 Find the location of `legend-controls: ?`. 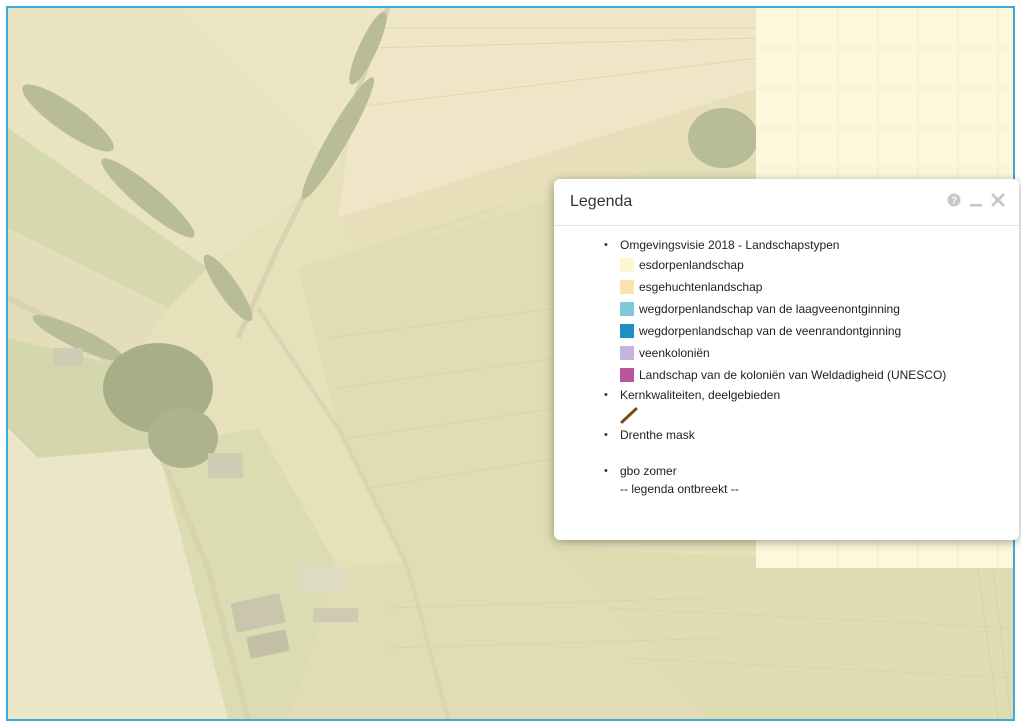

legend-controls: ? is located at coordinates (976, 200).